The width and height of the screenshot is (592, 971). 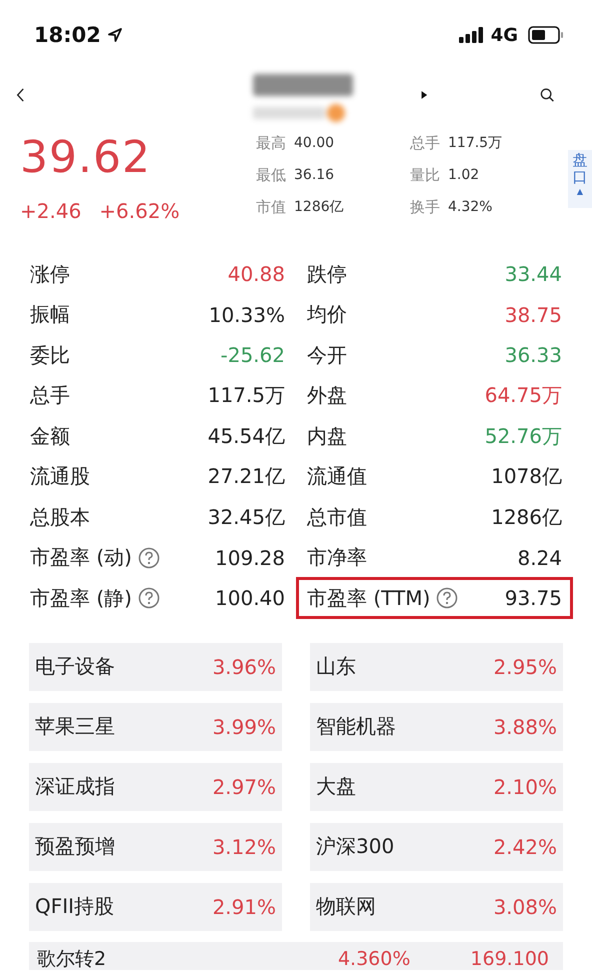 I want to click on current-price: 39.62, so click(x=86, y=157).